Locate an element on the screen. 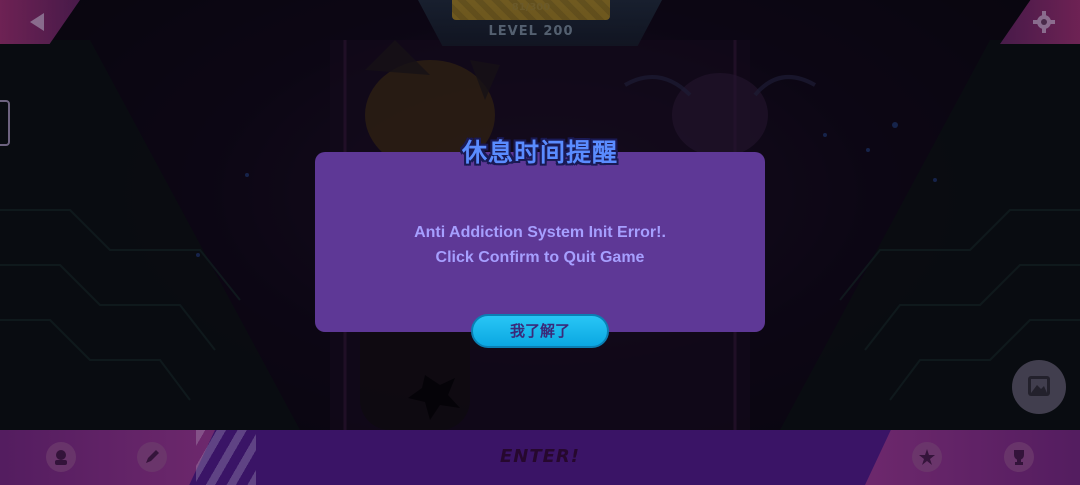 This screenshot has height=485, width=1080. favorites-button is located at coordinates (927, 457).